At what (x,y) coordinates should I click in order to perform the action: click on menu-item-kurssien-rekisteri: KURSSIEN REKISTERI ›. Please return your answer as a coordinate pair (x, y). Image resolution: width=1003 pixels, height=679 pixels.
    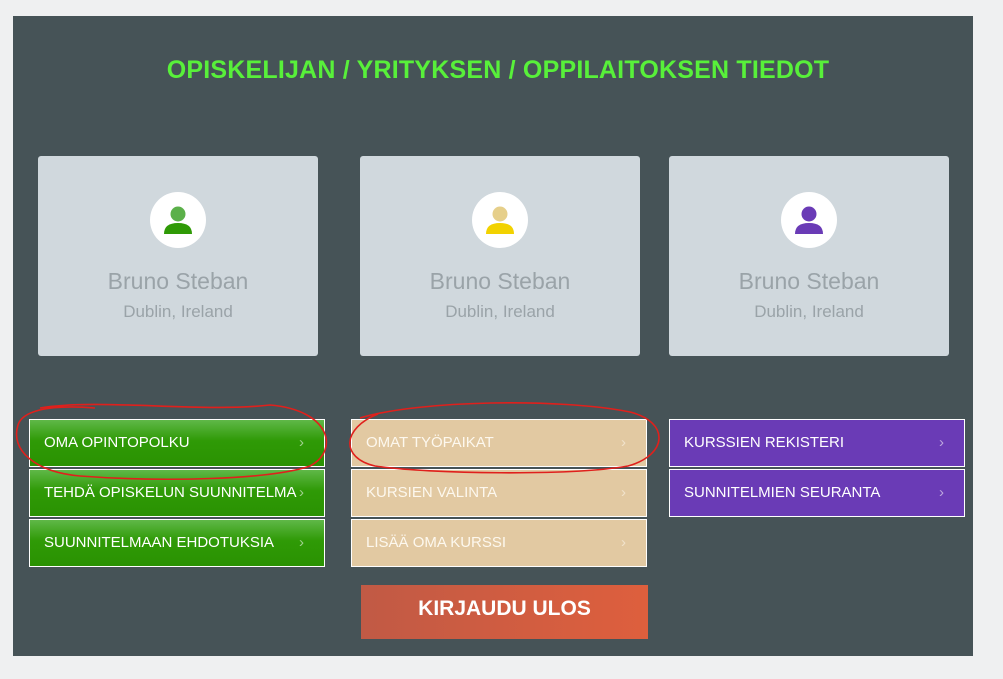
    Looking at the image, I should click on (817, 443).